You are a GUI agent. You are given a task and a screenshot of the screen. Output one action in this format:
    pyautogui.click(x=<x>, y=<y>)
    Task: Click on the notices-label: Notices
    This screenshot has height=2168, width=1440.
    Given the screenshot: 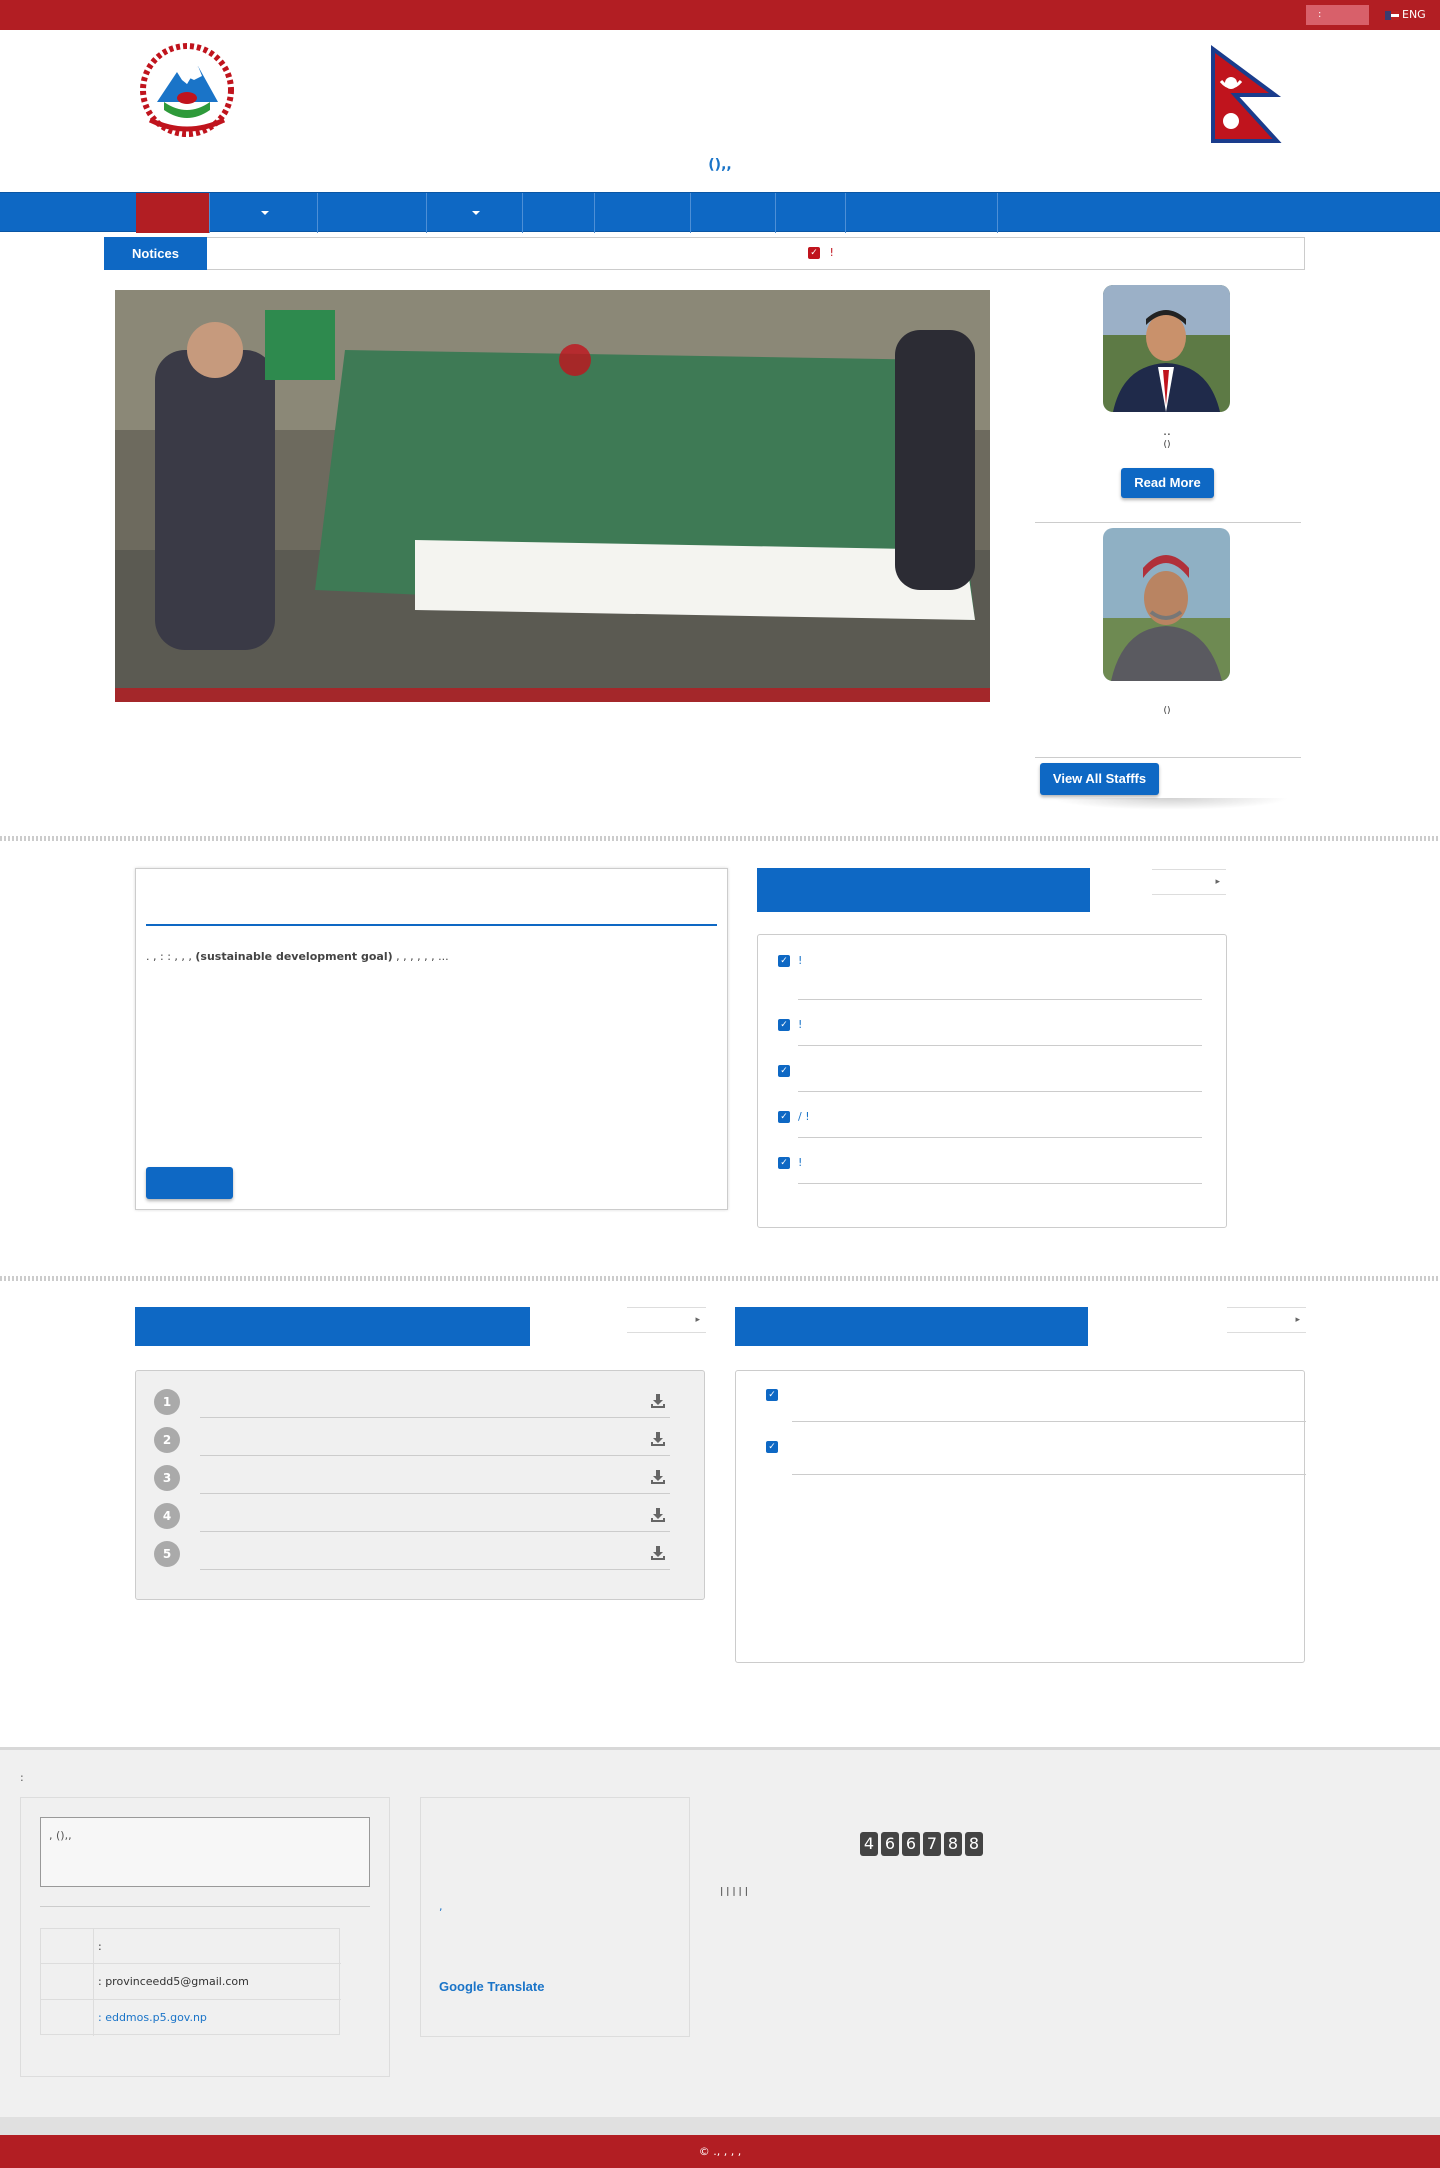 What is the action you would take?
    pyautogui.click(x=155, y=253)
    